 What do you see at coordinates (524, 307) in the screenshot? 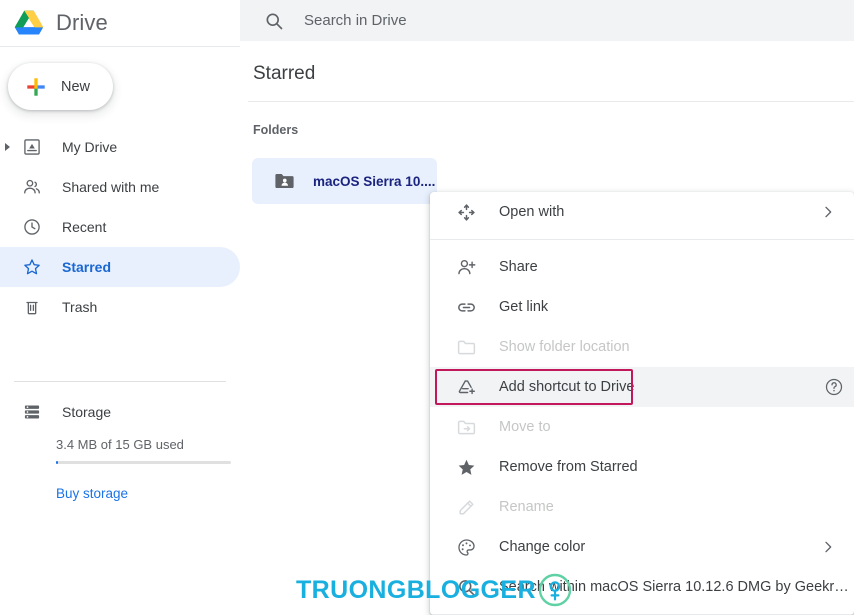
I see `menu-item-label: Get link` at bounding box center [524, 307].